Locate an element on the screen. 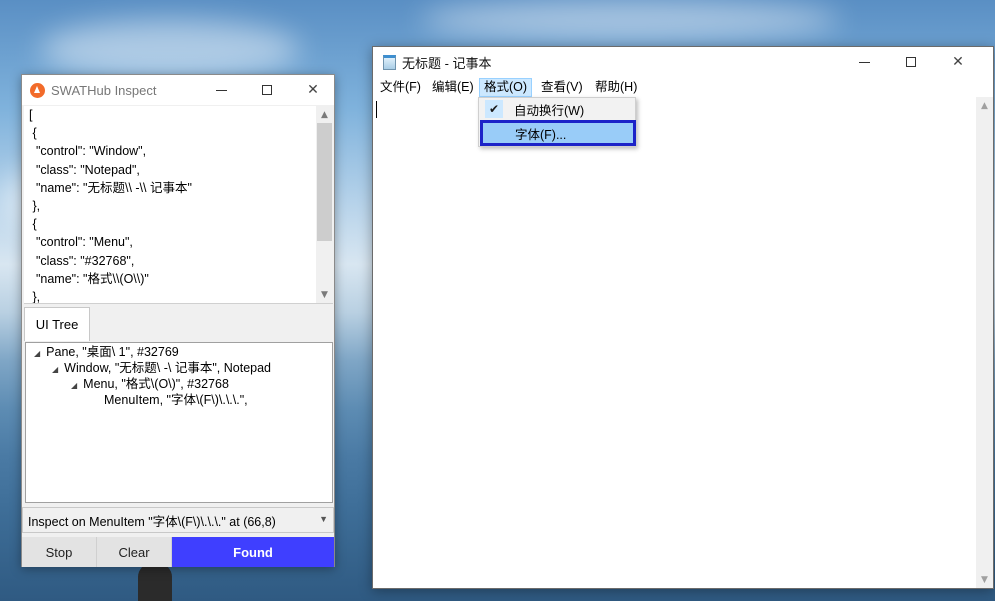 Image resolution: width=995 pixels, height=601 pixels. swathub-logo-icon is located at coordinates (37, 90).